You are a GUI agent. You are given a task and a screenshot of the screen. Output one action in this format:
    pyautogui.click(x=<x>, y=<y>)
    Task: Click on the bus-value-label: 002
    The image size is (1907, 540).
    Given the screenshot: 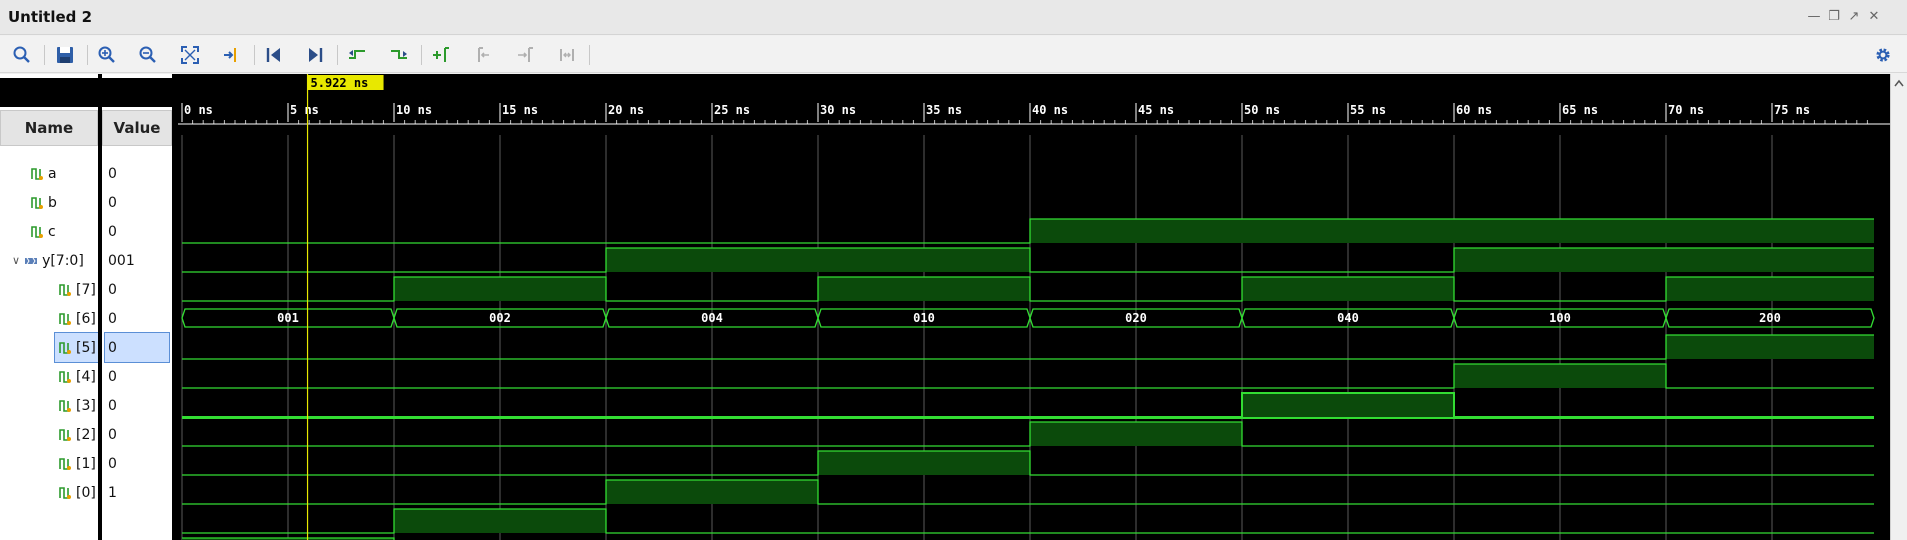 What is the action you would take?
    pyautogui.click(x=500, y=318)
    